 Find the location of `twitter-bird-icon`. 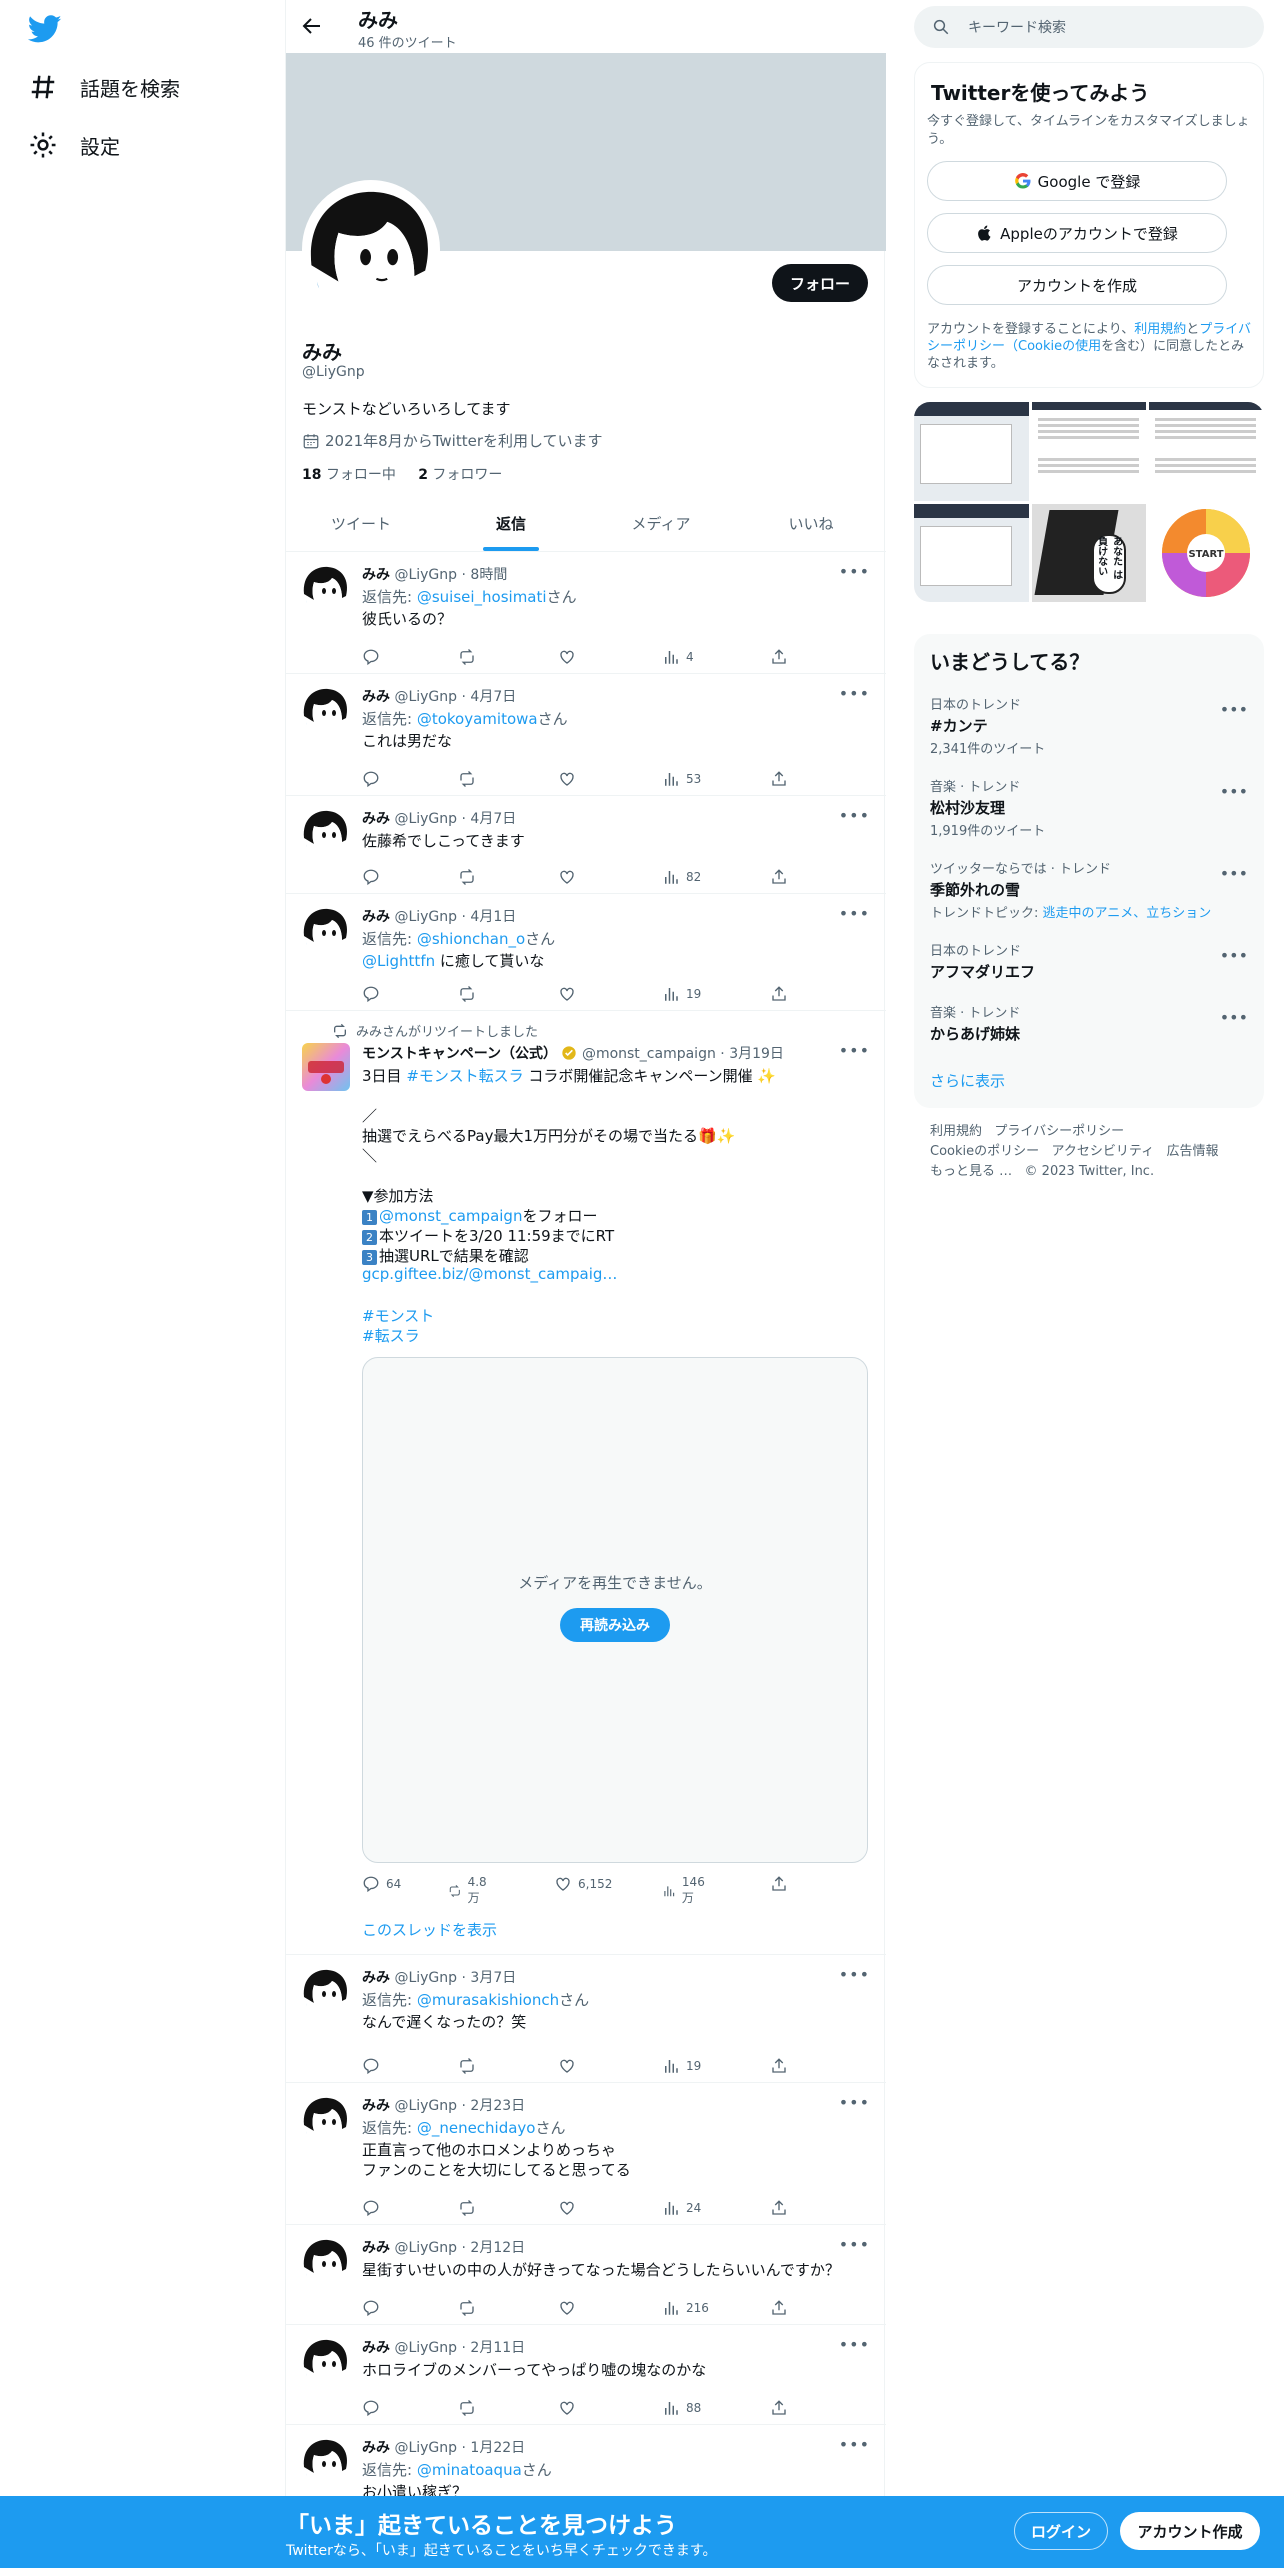

twitter-bird-icon is located at coordinates (45, 29).